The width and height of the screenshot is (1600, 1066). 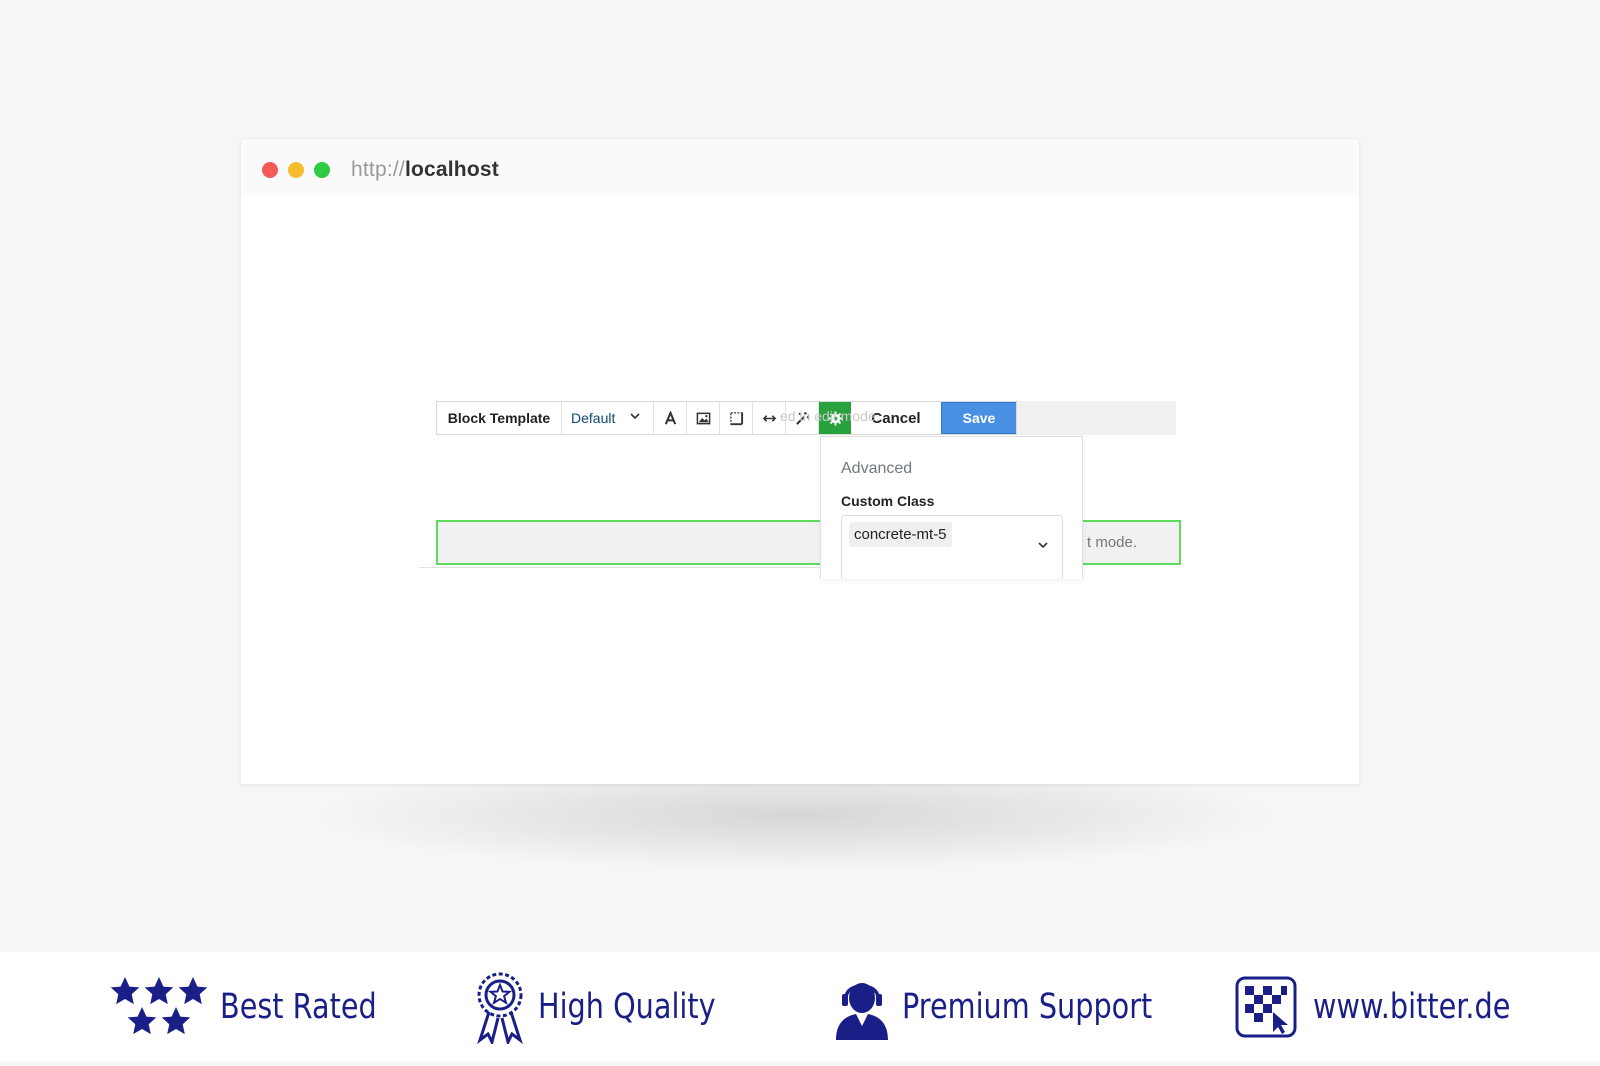 I want to click on feature-label: High Quality, so click(x=627, y=1006).